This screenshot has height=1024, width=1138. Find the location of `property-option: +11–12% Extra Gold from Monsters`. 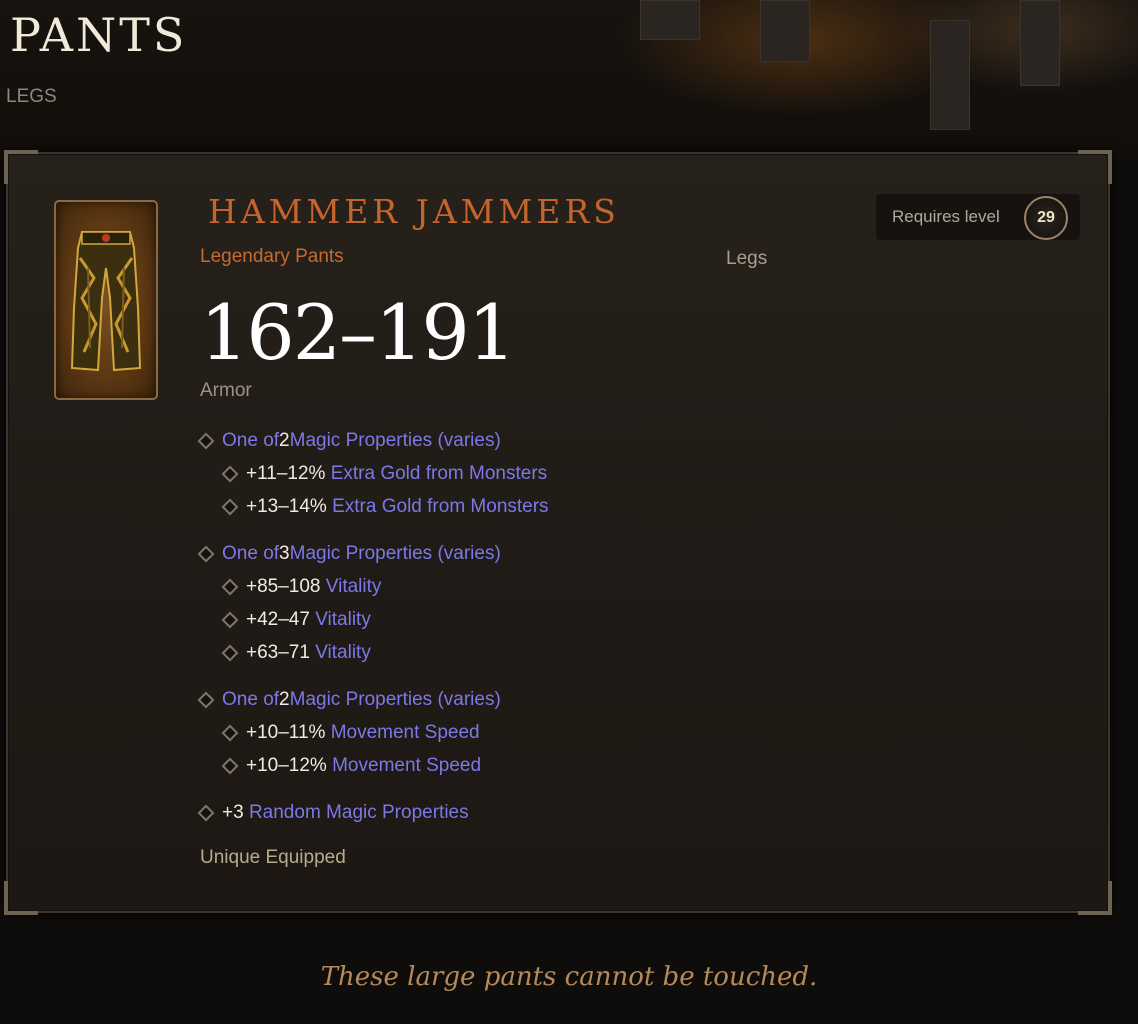

property-option: +11–12% Extra Gold from Monsters is located at coordinates (500, 473).